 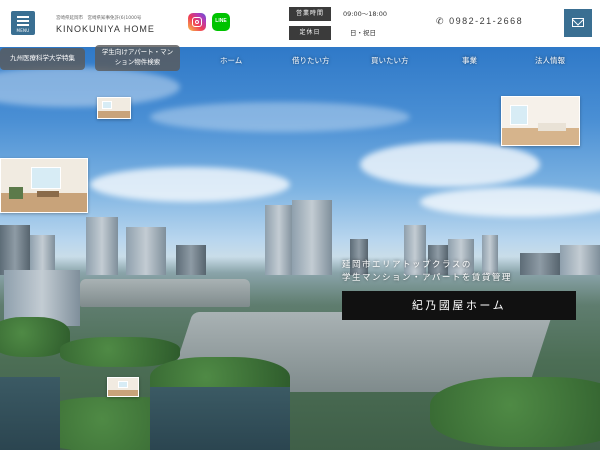 I want to click on phone-icon: ✆, so click(x=441, y=21).